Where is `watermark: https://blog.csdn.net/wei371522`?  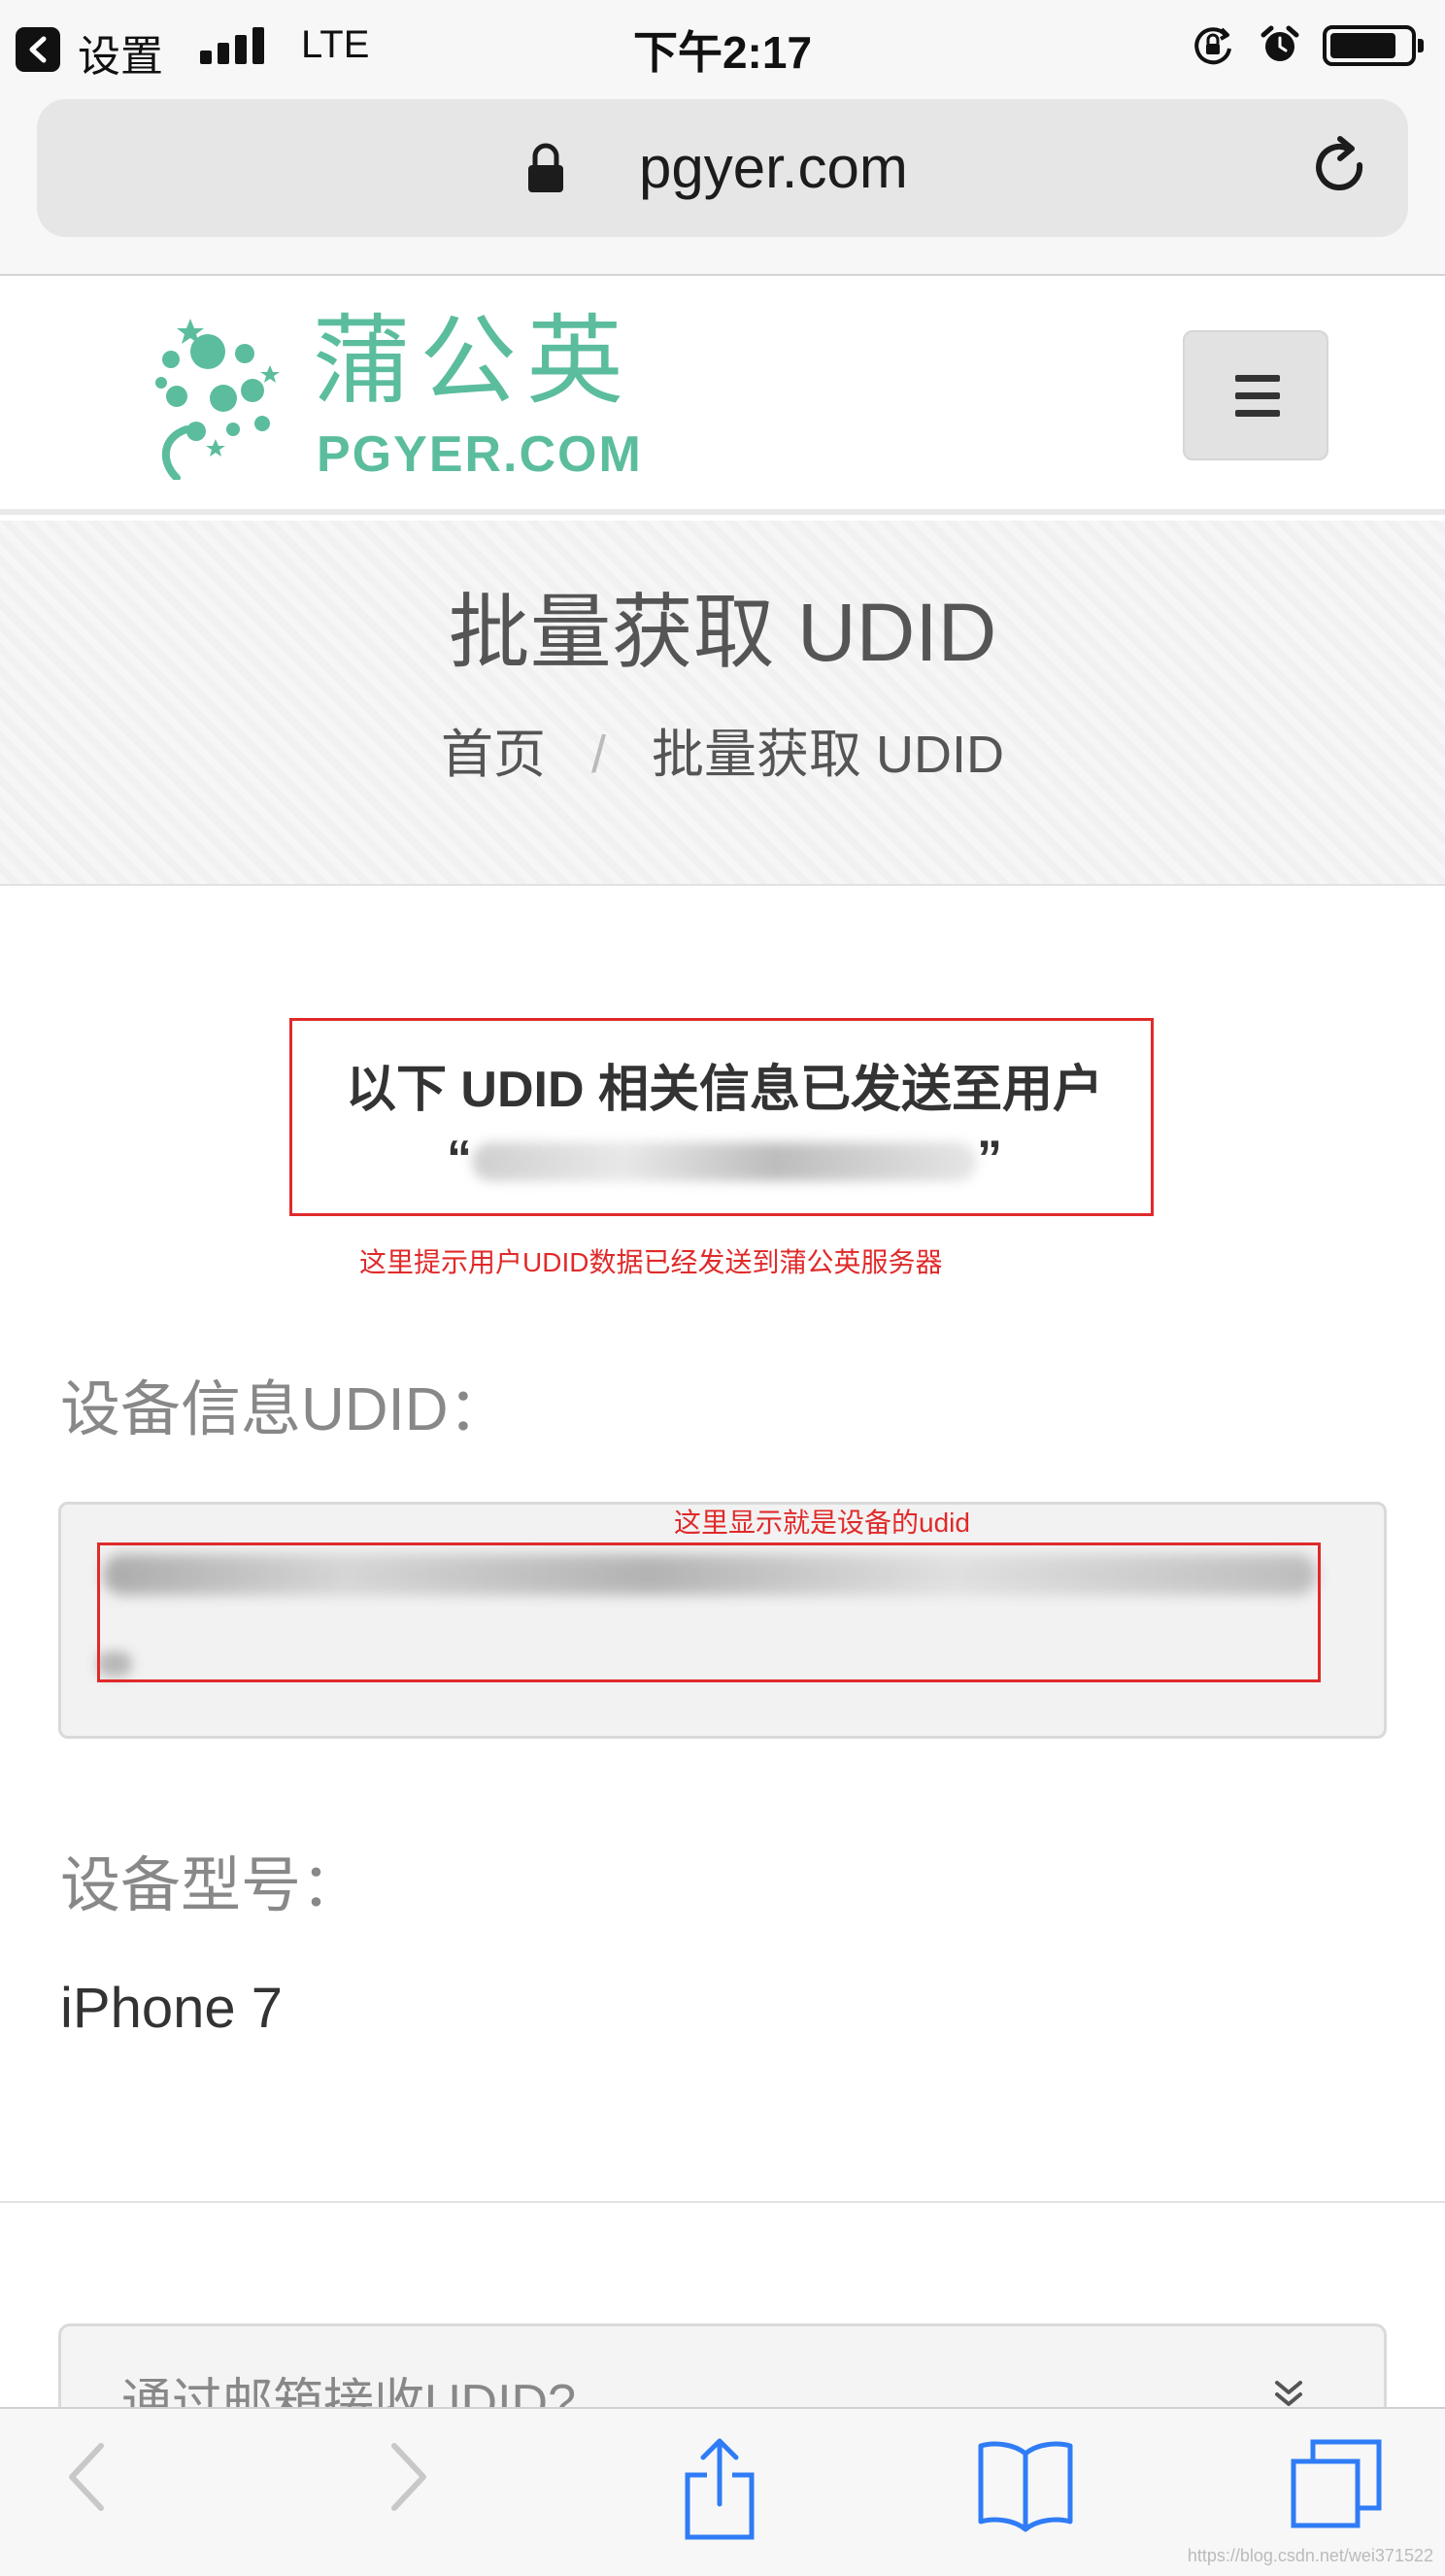
watermark: https://blog.csdn.net/wei371522 is located at coordinates (1310, 2555).